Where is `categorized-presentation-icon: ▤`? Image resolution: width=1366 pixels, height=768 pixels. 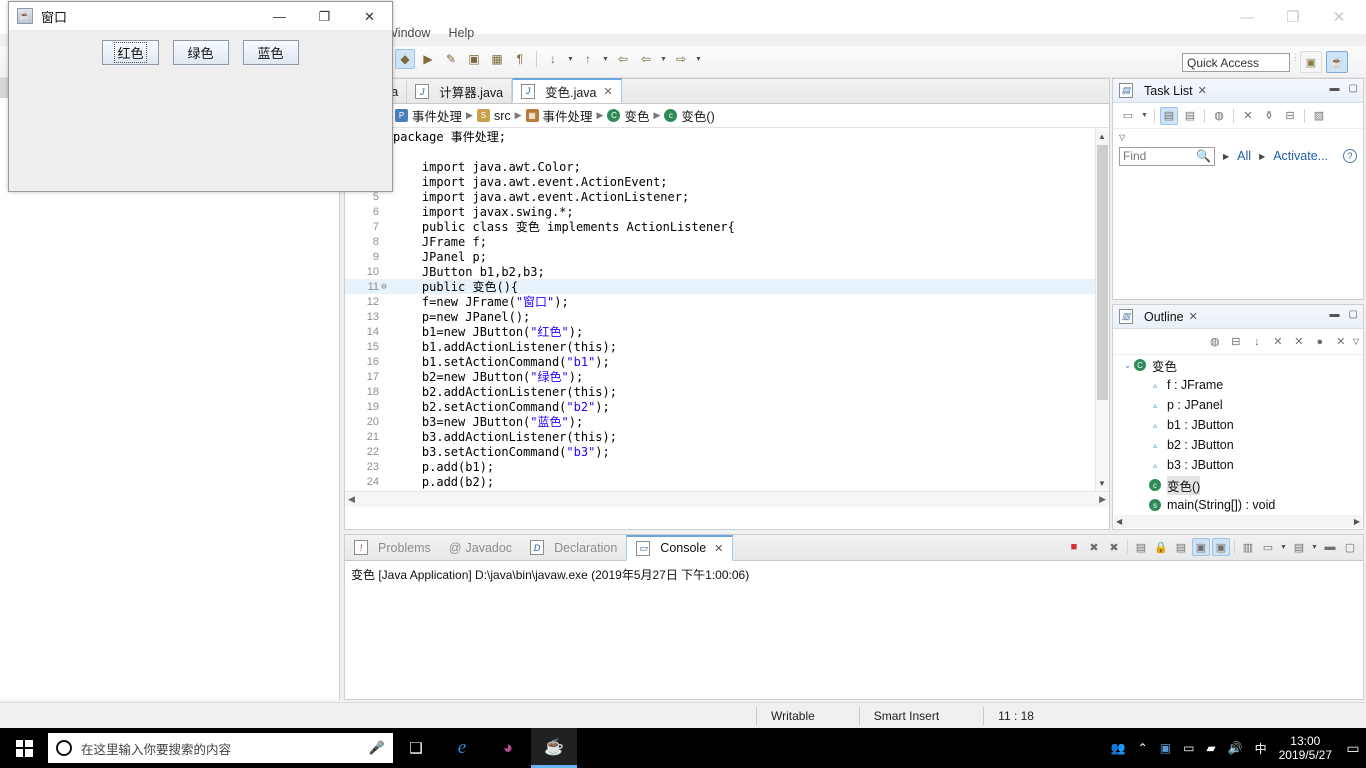 categorized-presentation-icon: ▤ is located at coordinates (1169, 115).